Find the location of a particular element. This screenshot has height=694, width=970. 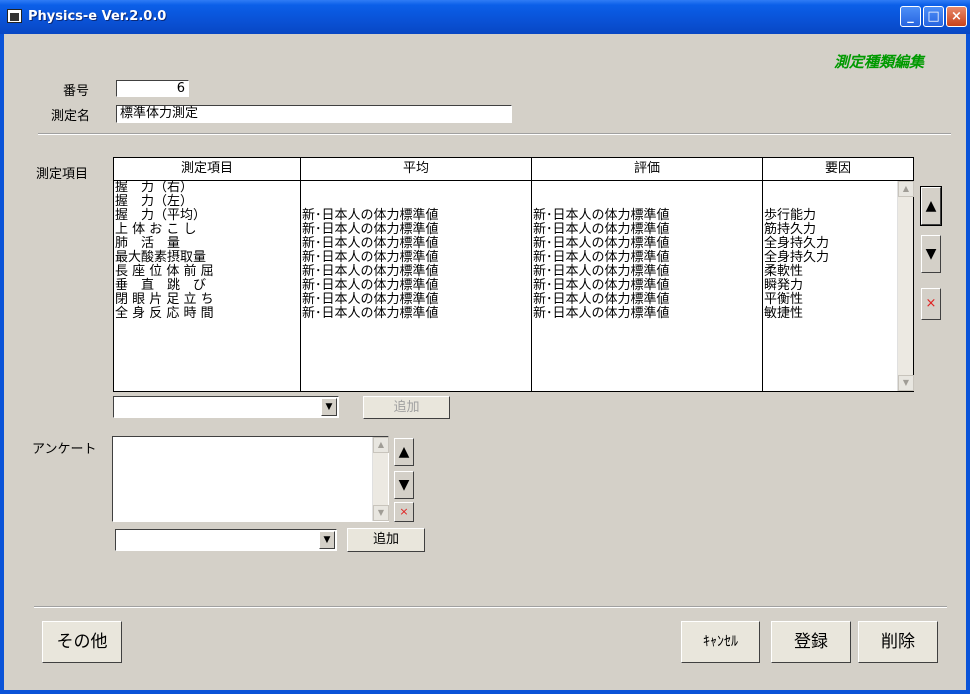

title-bar: Physics-e Ver.2.0.0 _ □ × is located at coordinates (485, 17).